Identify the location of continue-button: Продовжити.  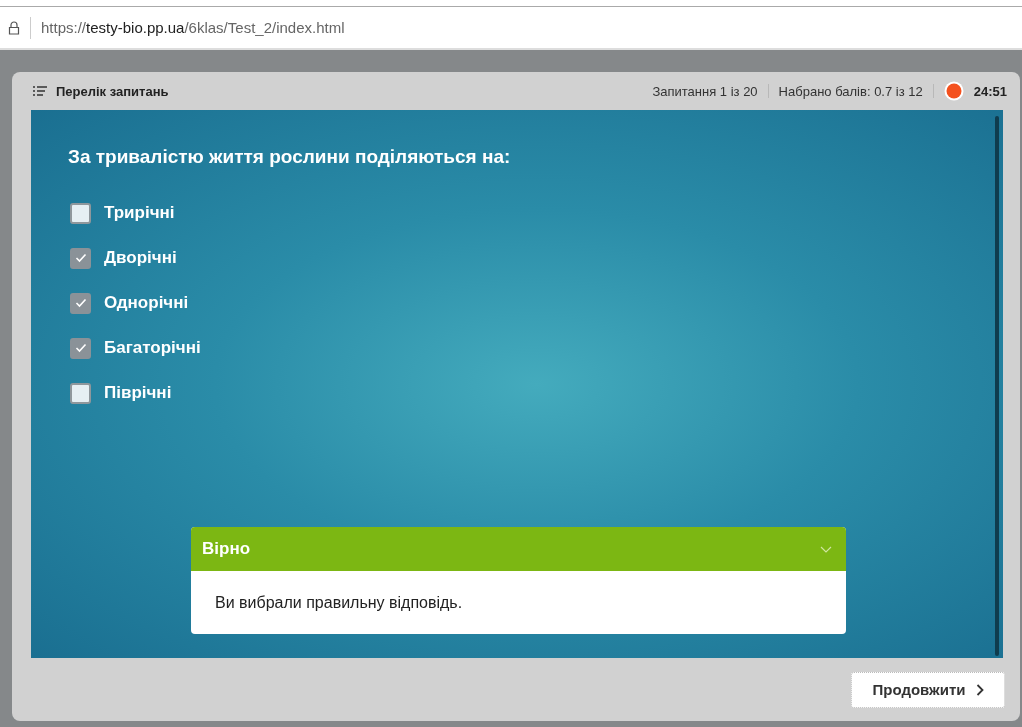
(928, 689).